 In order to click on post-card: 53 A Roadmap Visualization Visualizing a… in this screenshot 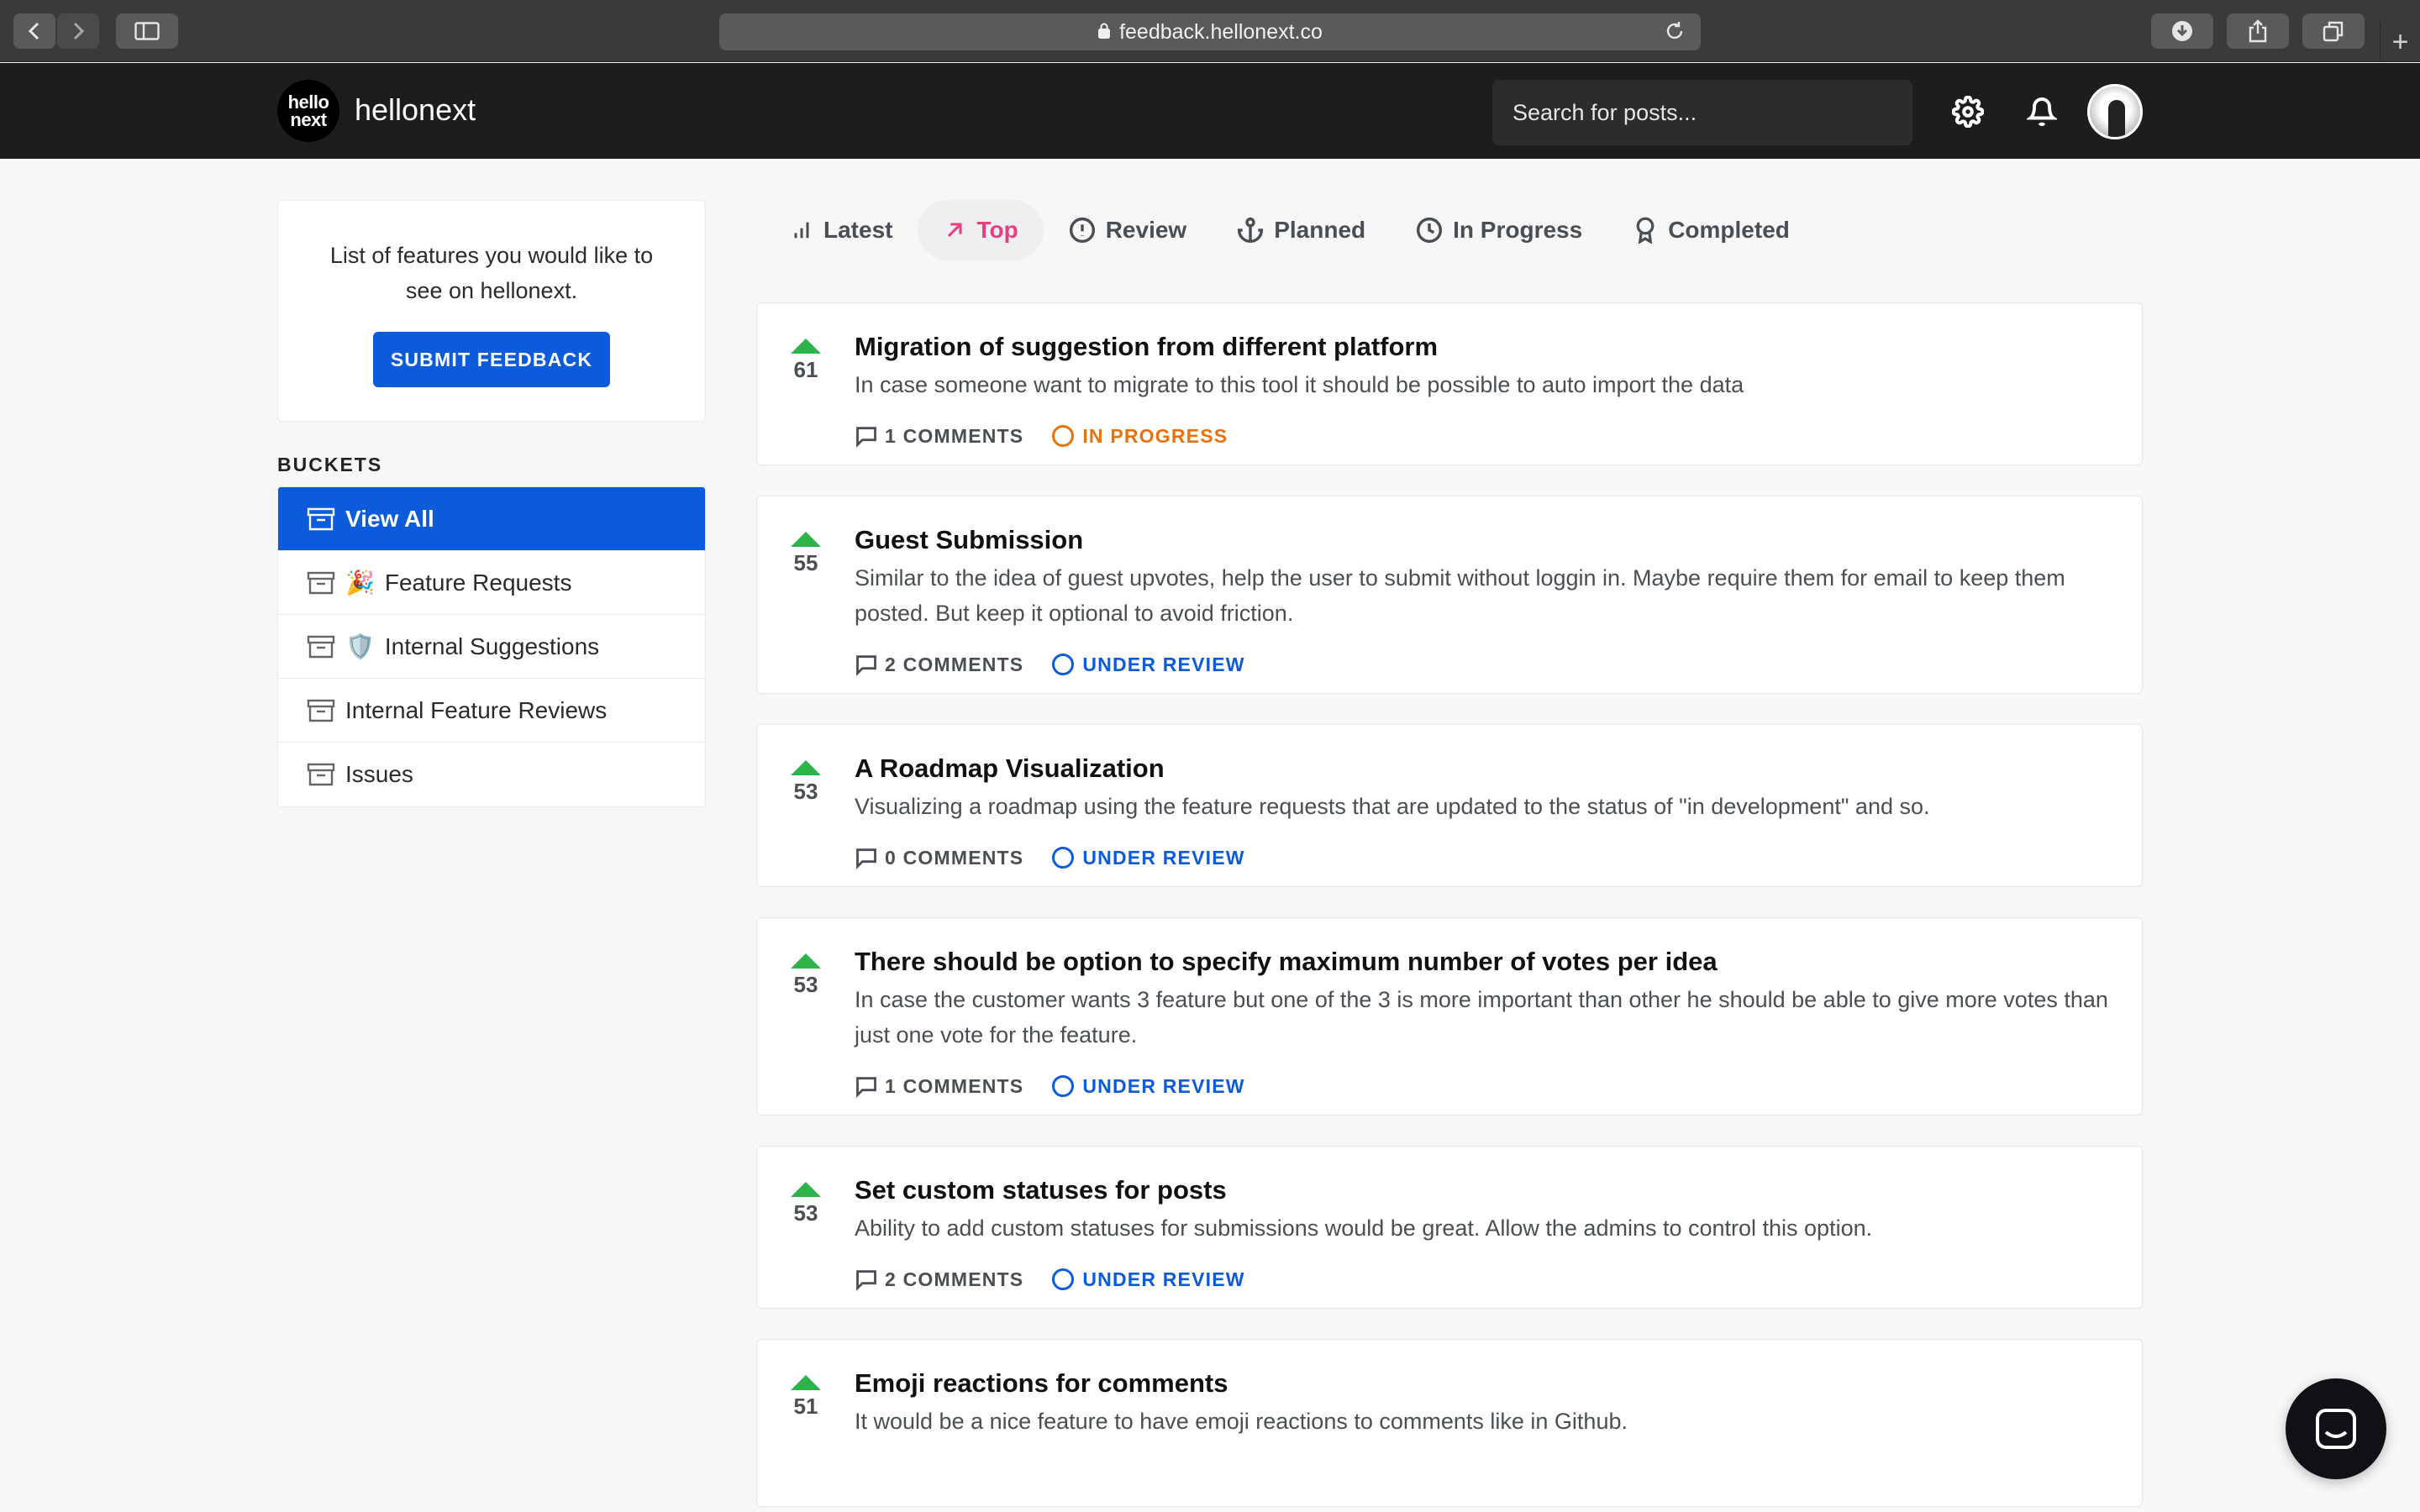, I will do `click(1449, 805)`.